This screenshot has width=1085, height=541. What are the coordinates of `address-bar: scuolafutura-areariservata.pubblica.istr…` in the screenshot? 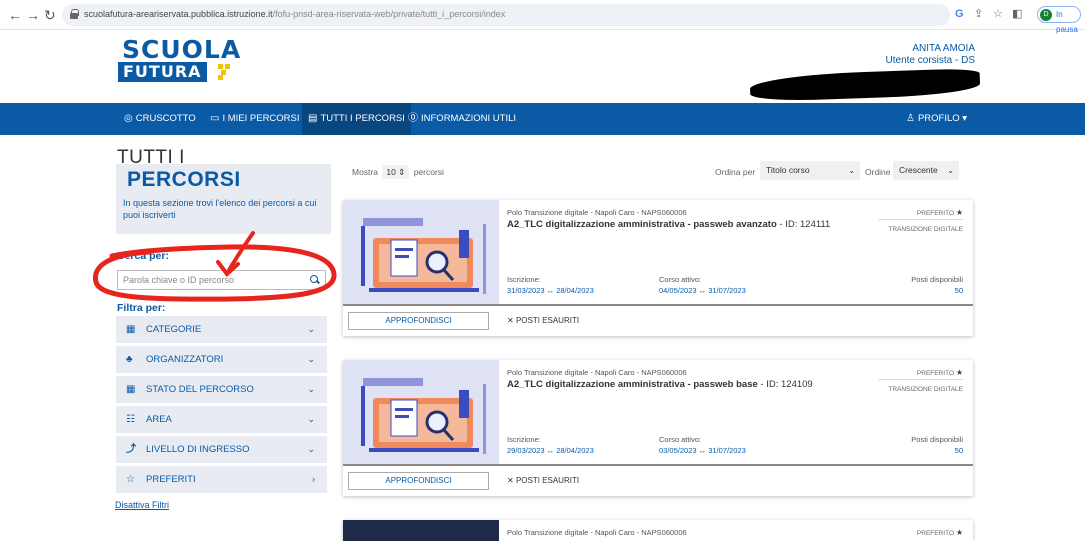 It's located at (506, 15).